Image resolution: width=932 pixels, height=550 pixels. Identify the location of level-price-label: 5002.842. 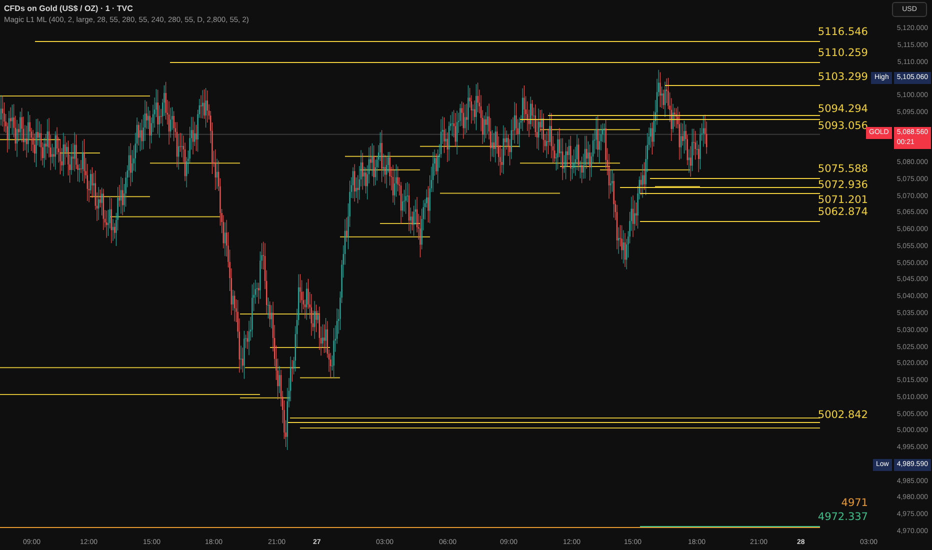
(843, 415).